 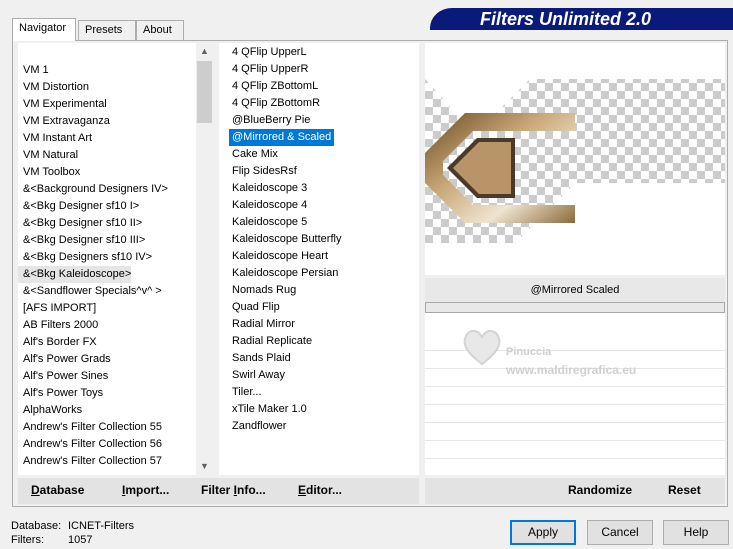 I want to click on category-list-item: VM Distortion, so click(x=53, y=87).